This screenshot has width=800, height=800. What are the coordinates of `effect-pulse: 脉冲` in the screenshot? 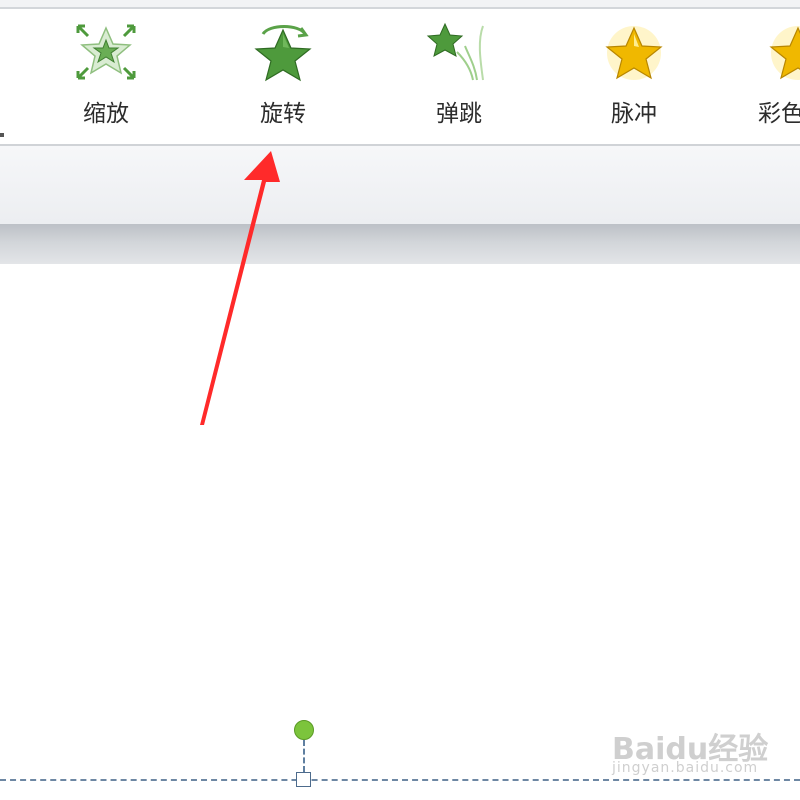 It's located at (634, 76).